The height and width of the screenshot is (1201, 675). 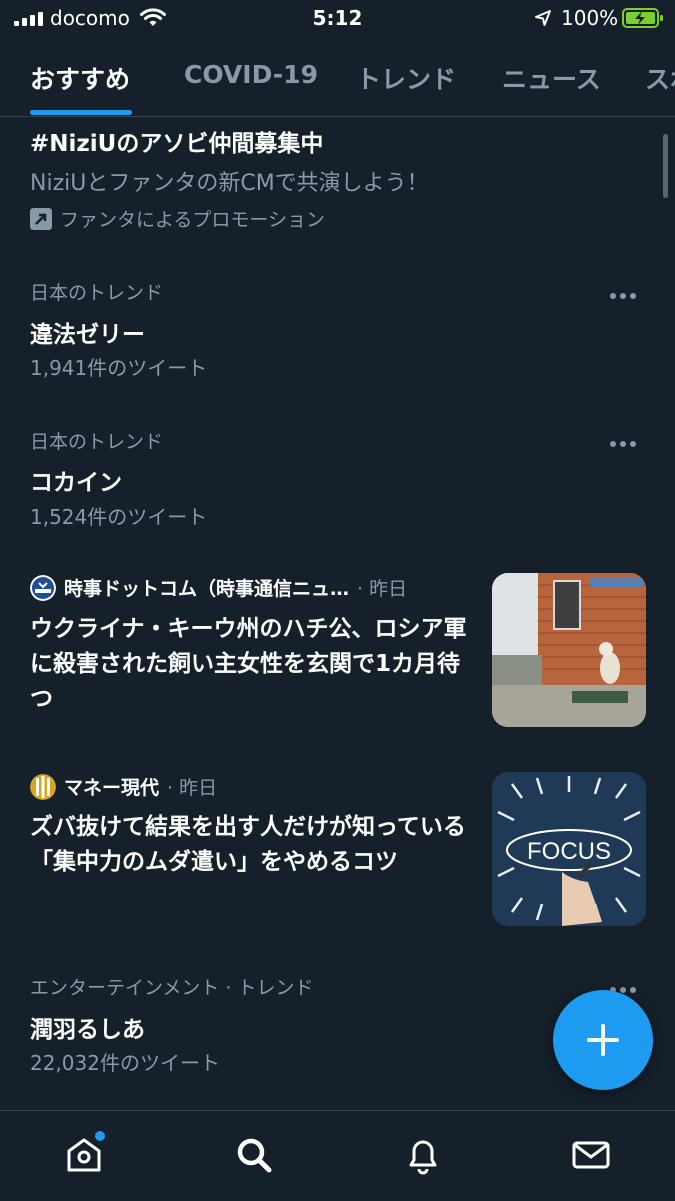 What do you see at coordinates (80, 78) in the screenshot?
I see `tab-recommended: おすすめ` at bounding box center [80, 78].